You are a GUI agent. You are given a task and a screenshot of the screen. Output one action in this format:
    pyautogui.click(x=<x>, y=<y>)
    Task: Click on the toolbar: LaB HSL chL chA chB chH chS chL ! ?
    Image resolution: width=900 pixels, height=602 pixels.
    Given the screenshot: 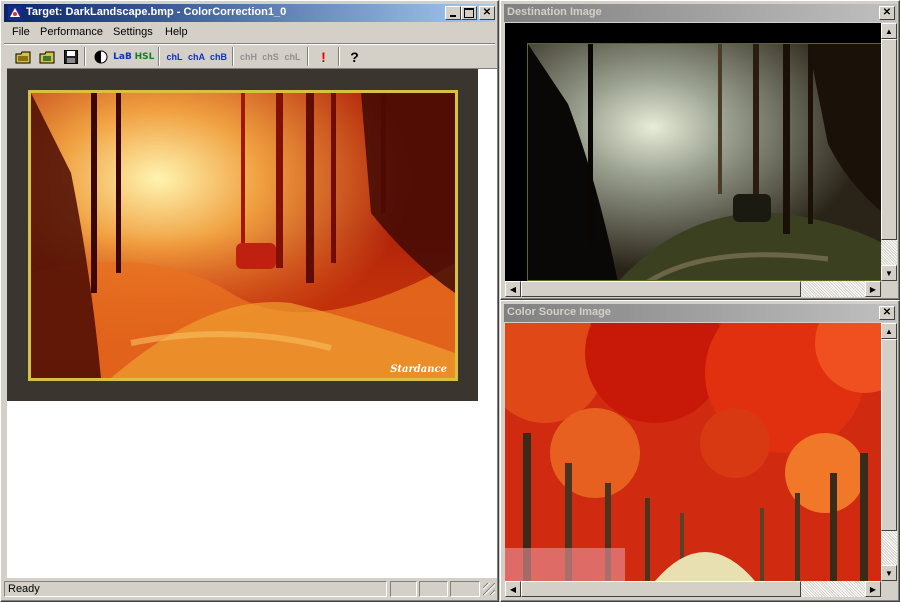 What is the action you would take?
    pyautogui.click(x=249, y=55)
    